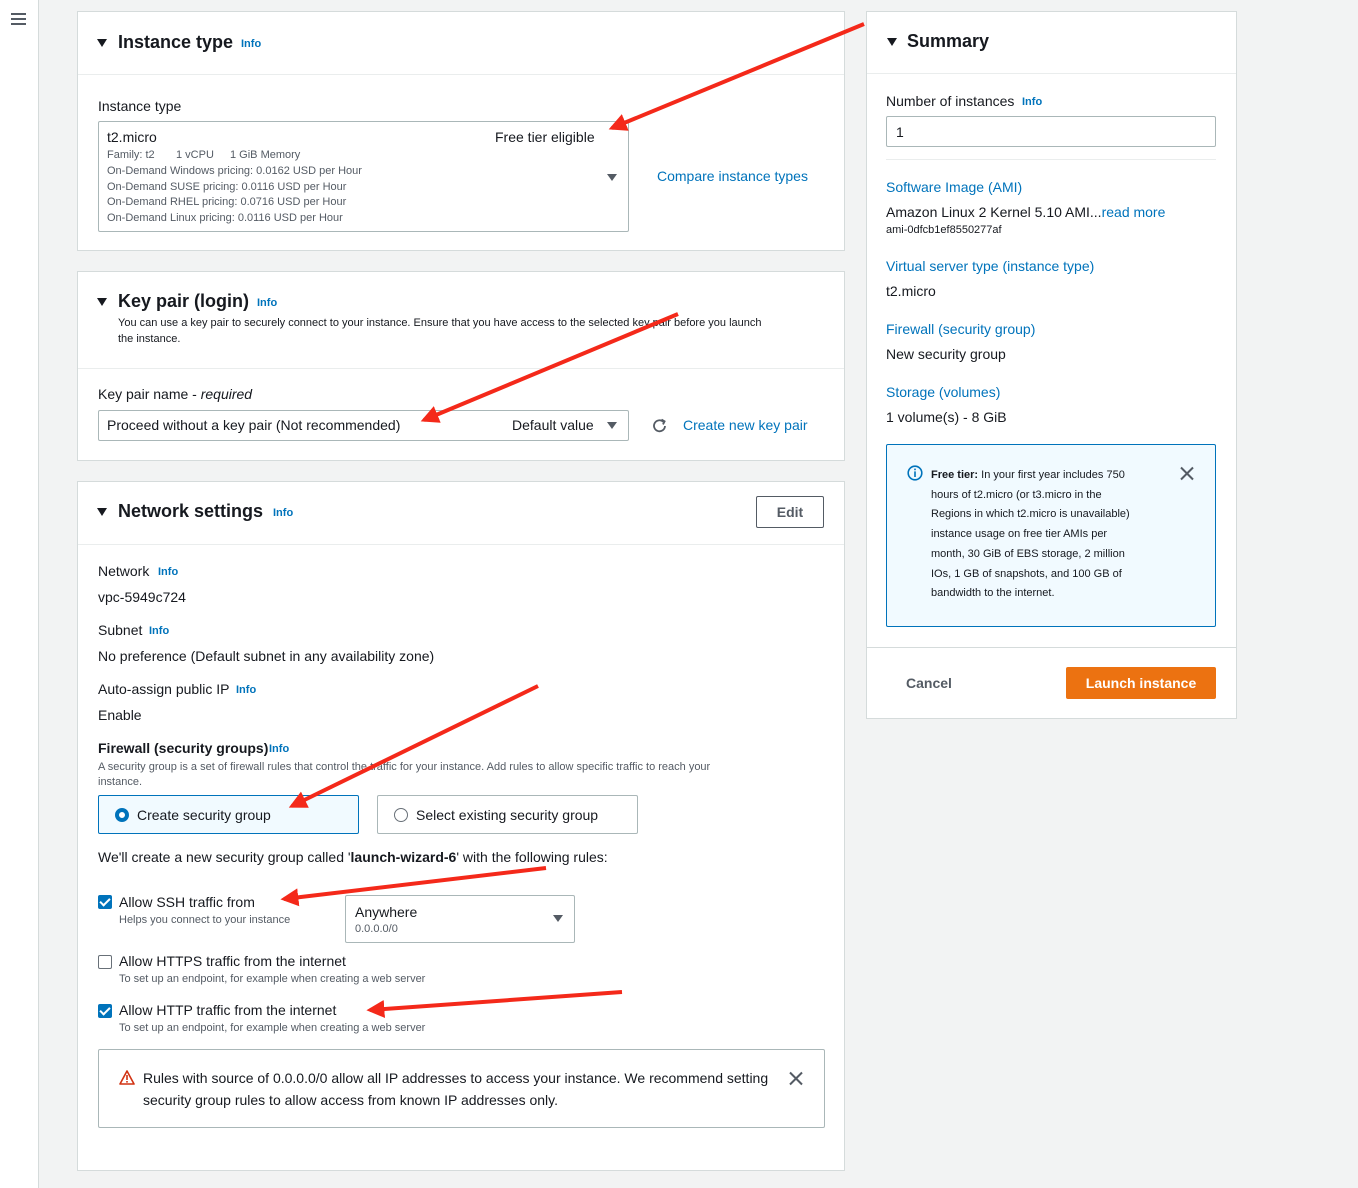 This screenshot has height=1188, width=1358. Describe the element at coordinates (1051, 131) in the screenshot. I see `instances-input: 1` at that location.